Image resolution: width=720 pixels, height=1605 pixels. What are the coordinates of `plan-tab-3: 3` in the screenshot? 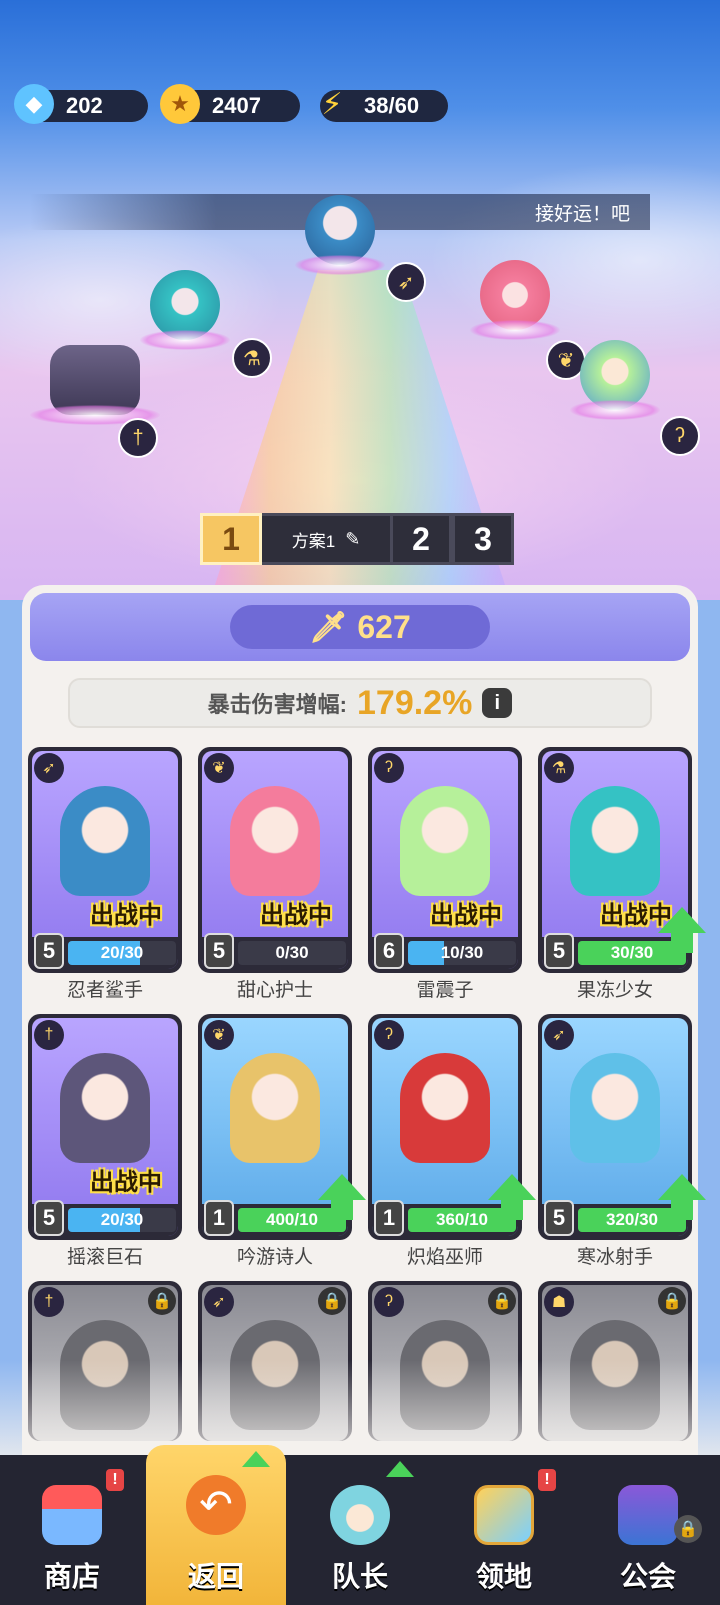 It's located at (483, 539).